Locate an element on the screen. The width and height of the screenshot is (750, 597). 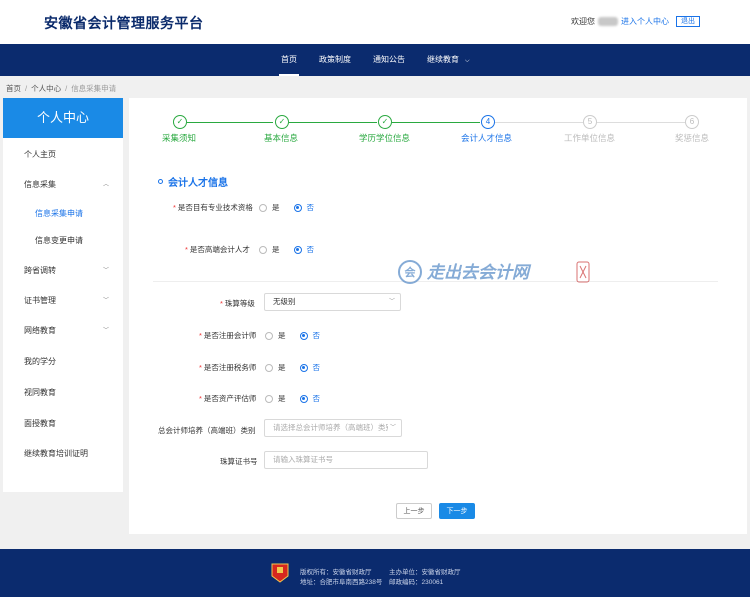
sidebar-item-training-certificate: 继续教育培训证明 is located at coordinates (63, 453).